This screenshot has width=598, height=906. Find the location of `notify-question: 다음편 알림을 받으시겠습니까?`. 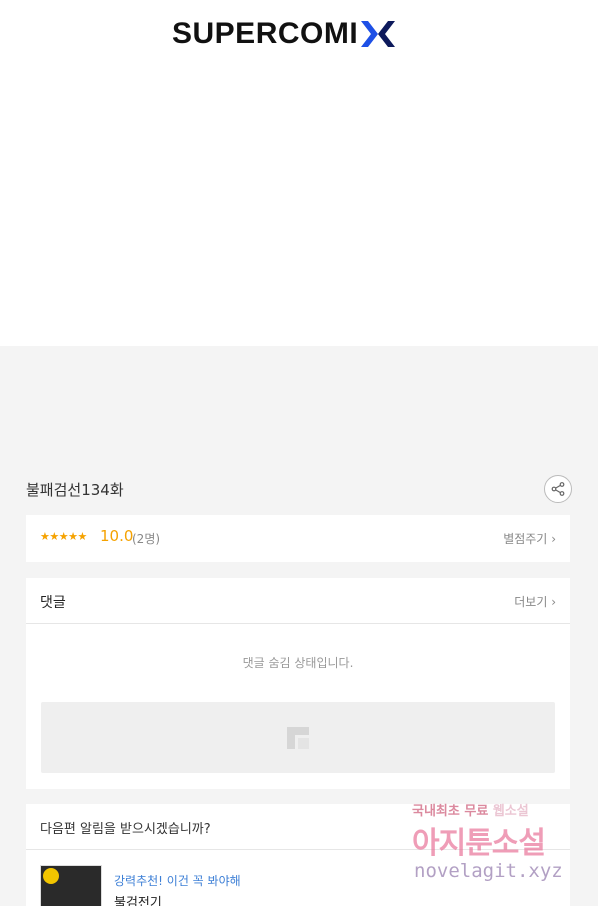

notify-question: 다음편 알림을 받으시겠습니까? is located at coordinates (125, 829).